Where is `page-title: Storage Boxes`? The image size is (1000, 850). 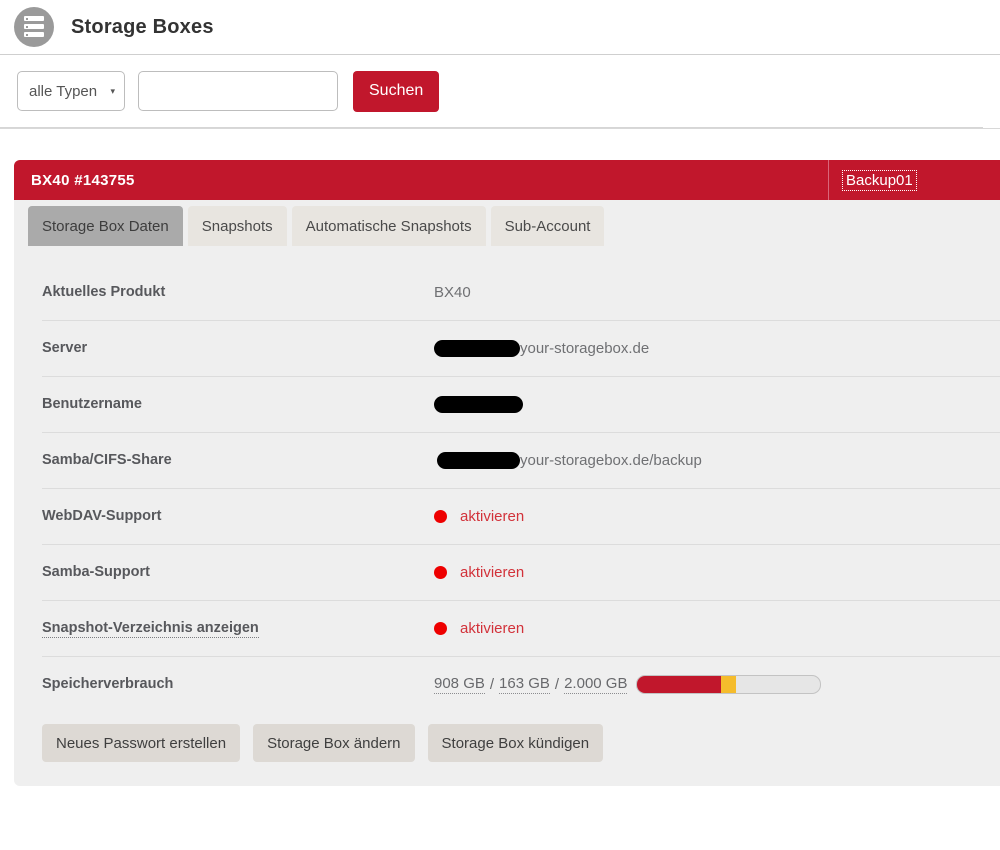
page-title: Storage Boxes is located at coordinates (142, 26).